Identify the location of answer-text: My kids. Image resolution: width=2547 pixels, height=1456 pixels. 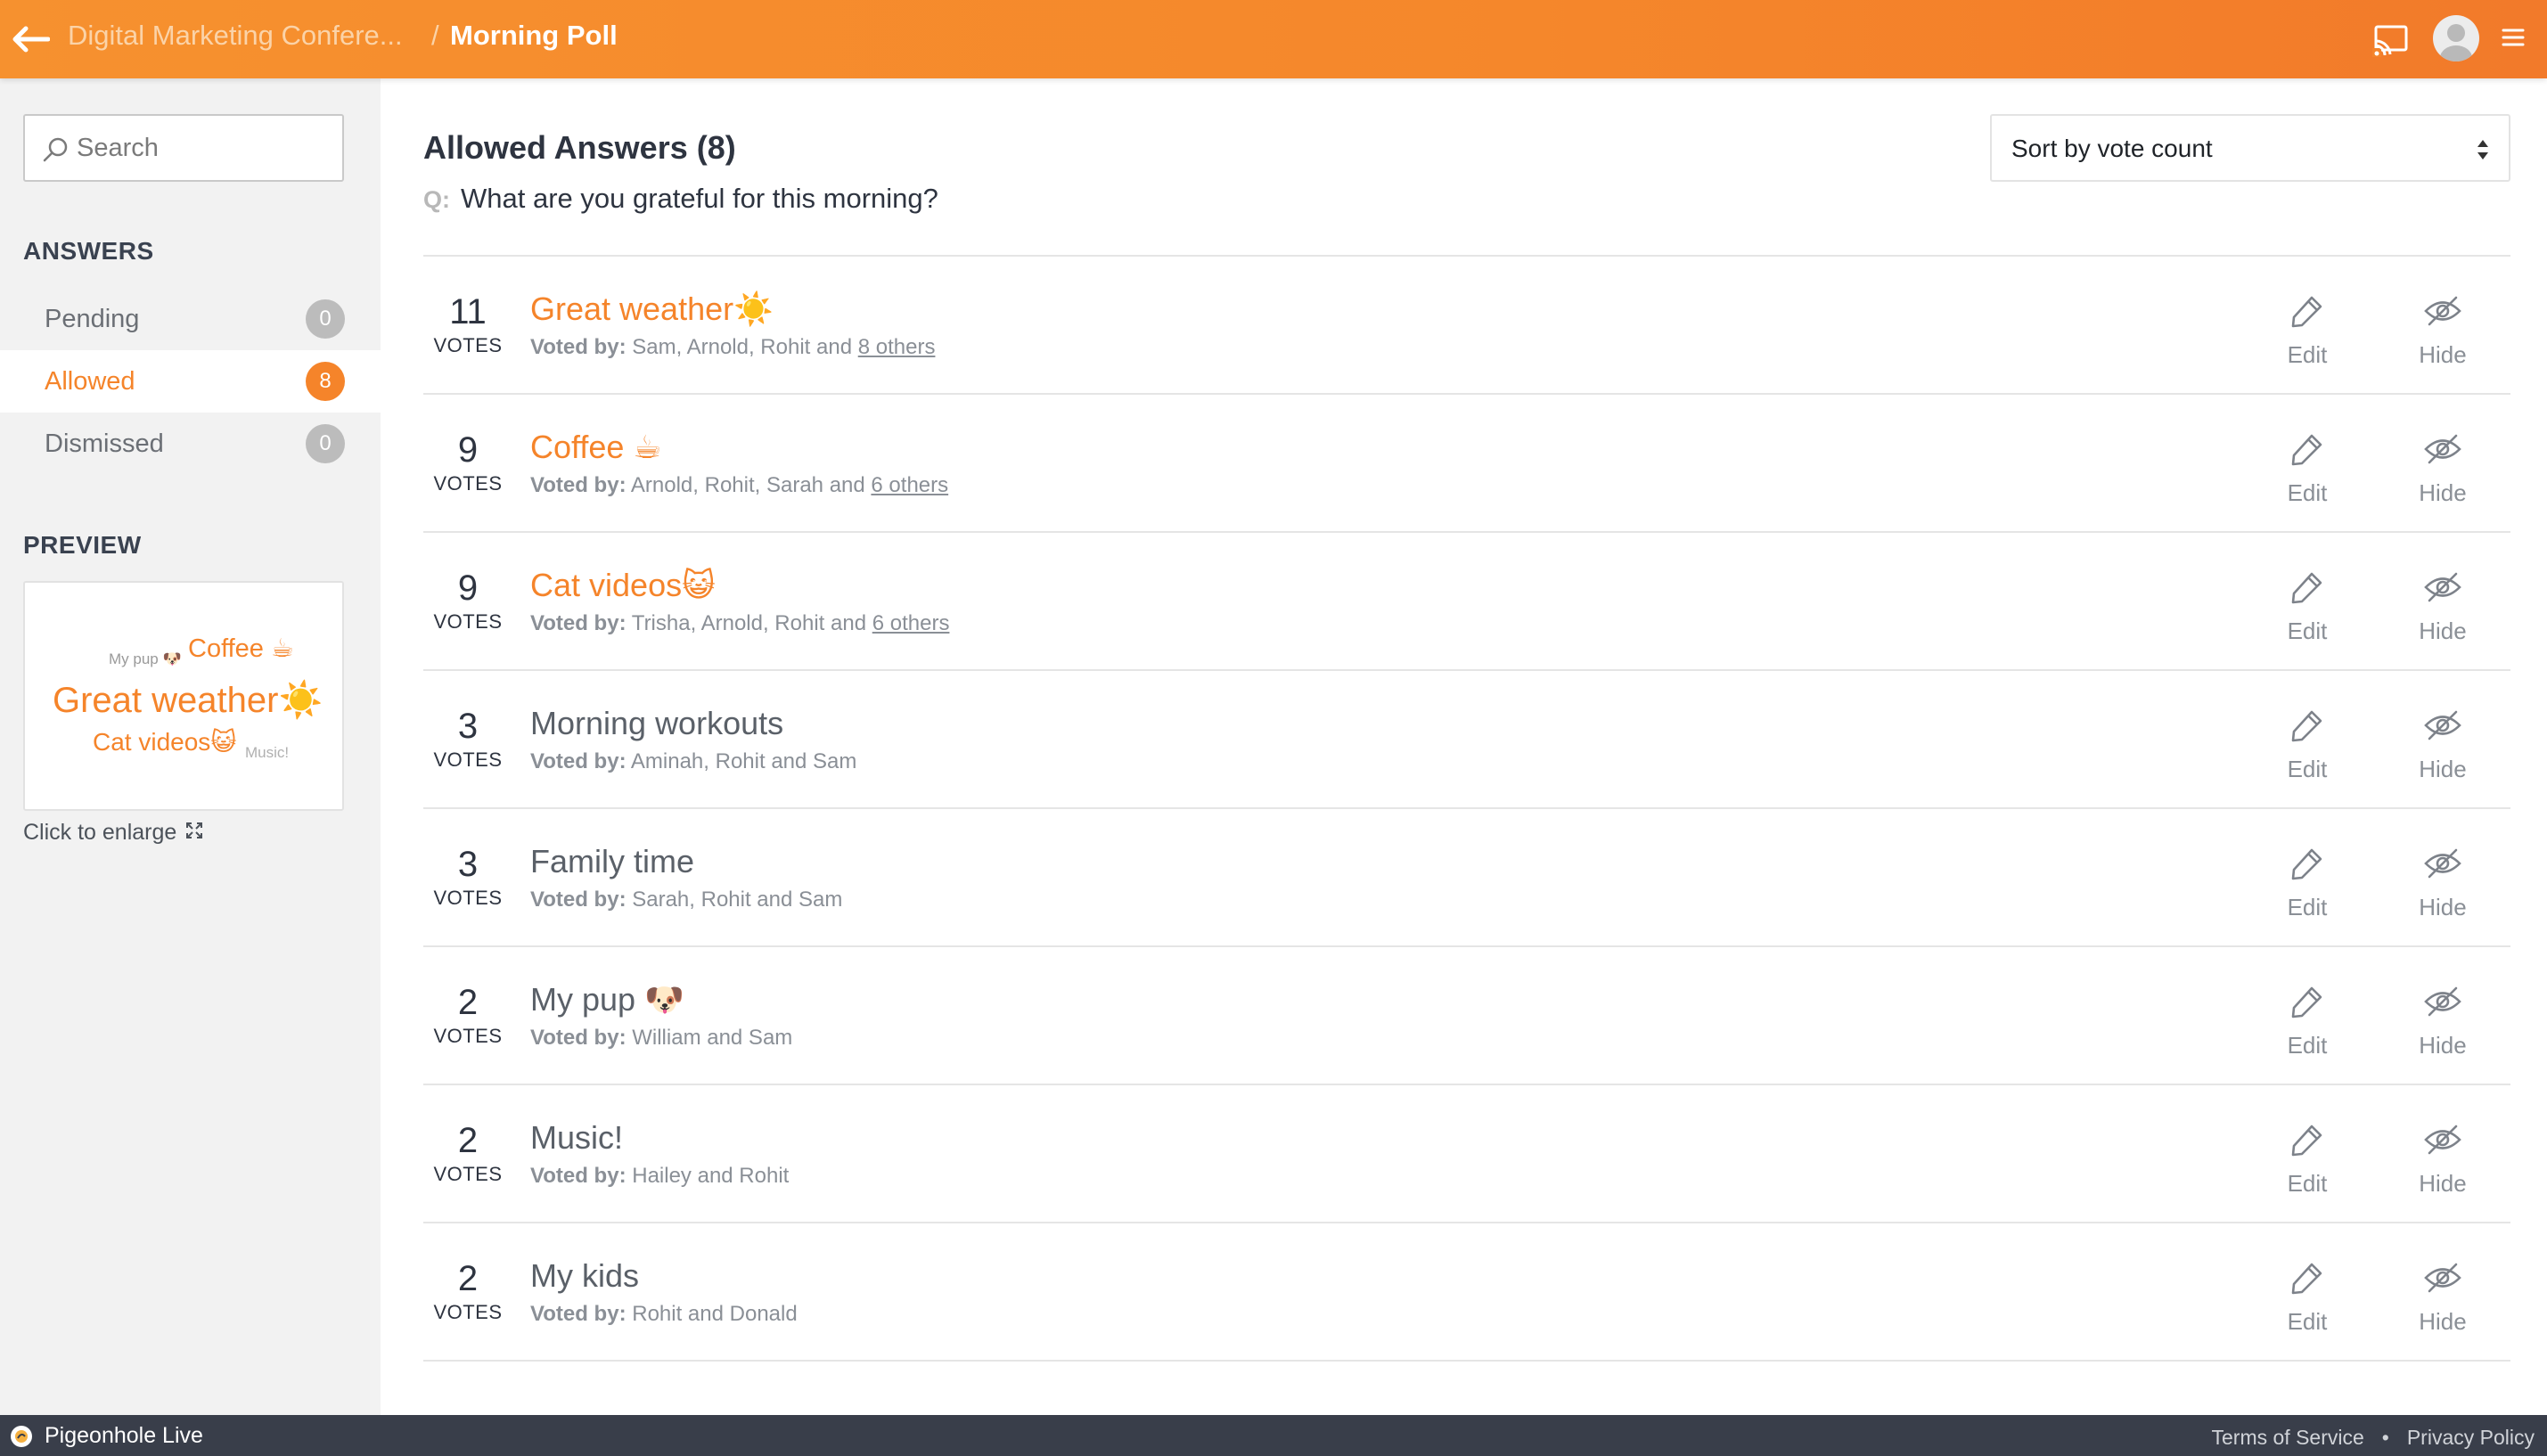
(585, 1276).